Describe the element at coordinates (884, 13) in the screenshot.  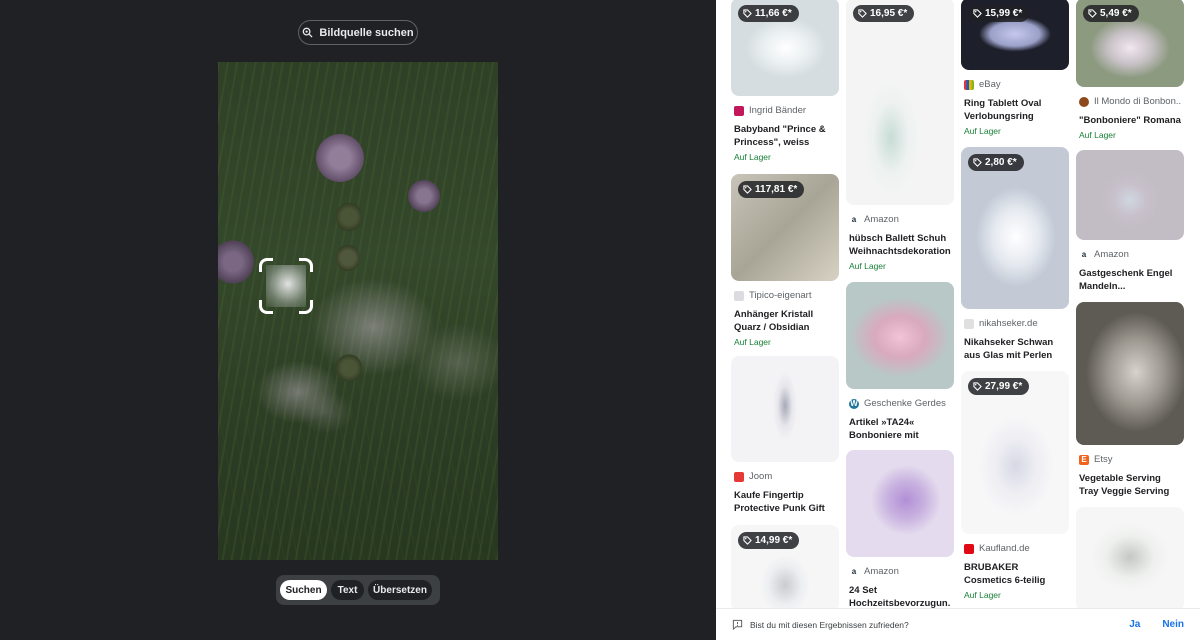
I see `price-badge: 16,95 €*` at that location.